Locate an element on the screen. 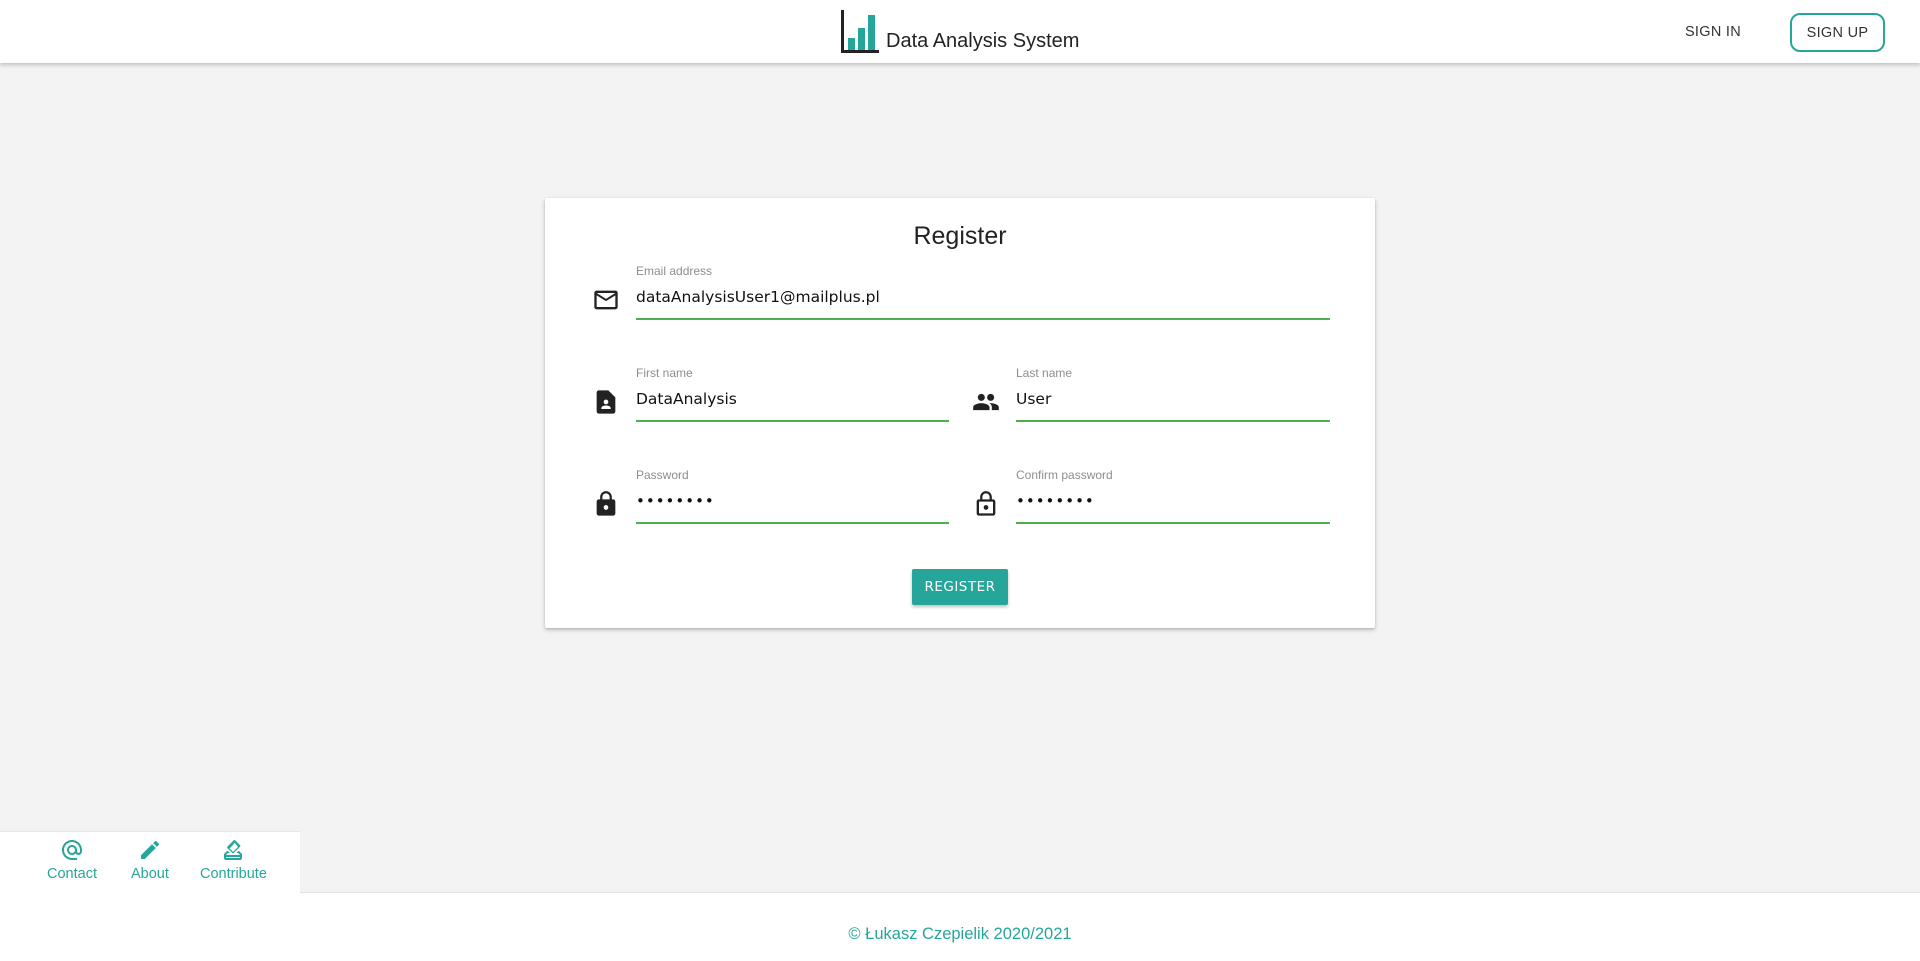 This screenshot has width=1920, height=961. last-name-label: Last name is located at coordinates (1044, 373).